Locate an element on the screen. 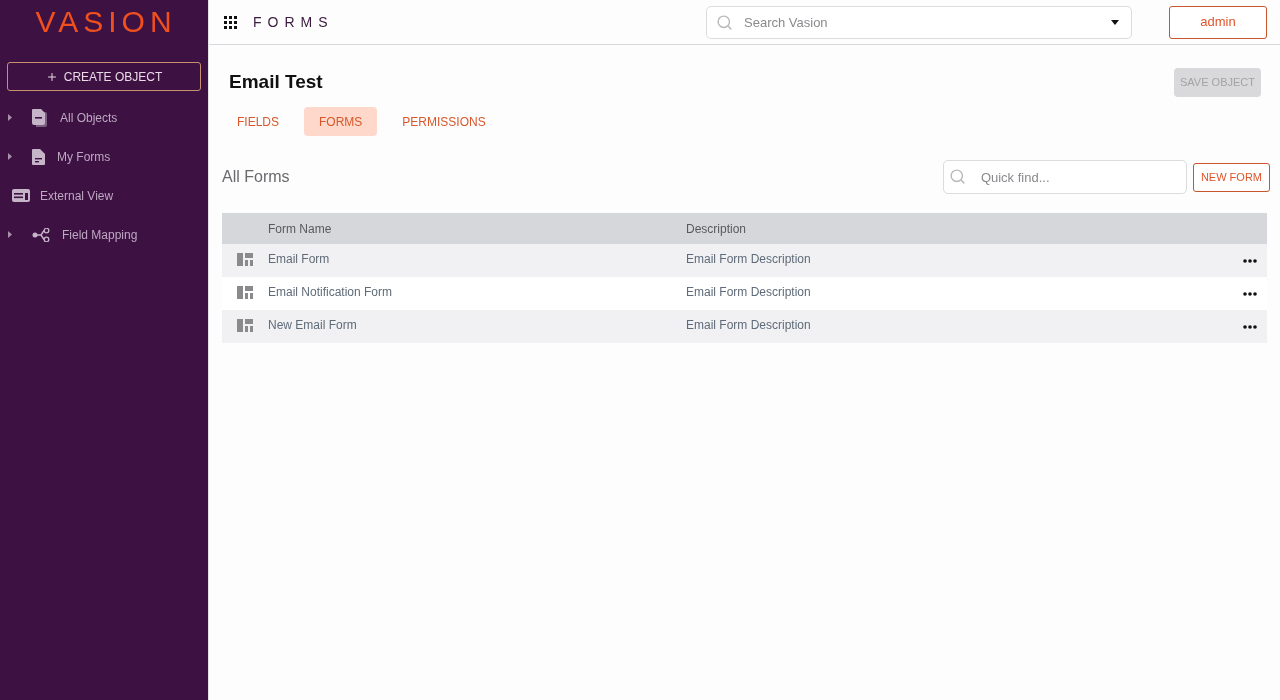 The width and height of the screenshot is (1280, 700). tab: FIELDS is located at coordinates (258, 121).